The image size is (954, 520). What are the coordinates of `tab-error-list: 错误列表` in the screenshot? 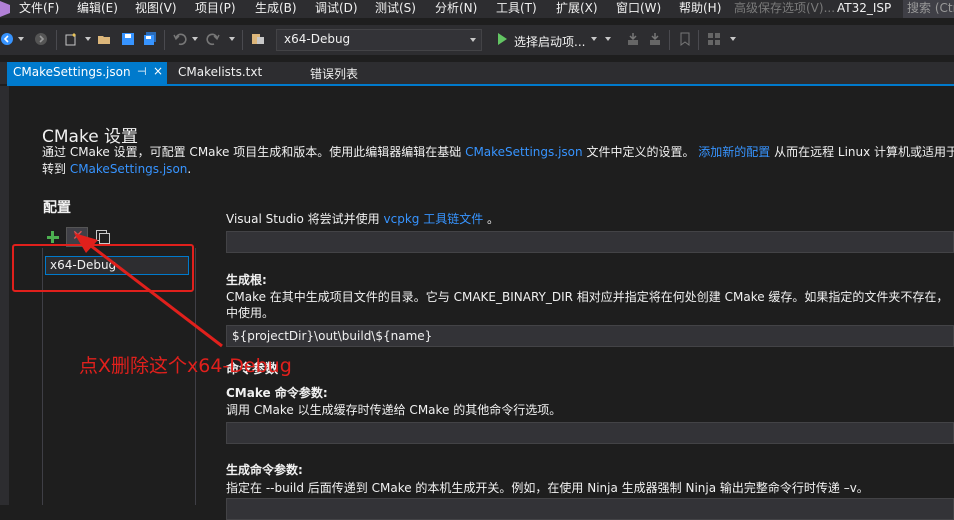 It's located at (334, 73).